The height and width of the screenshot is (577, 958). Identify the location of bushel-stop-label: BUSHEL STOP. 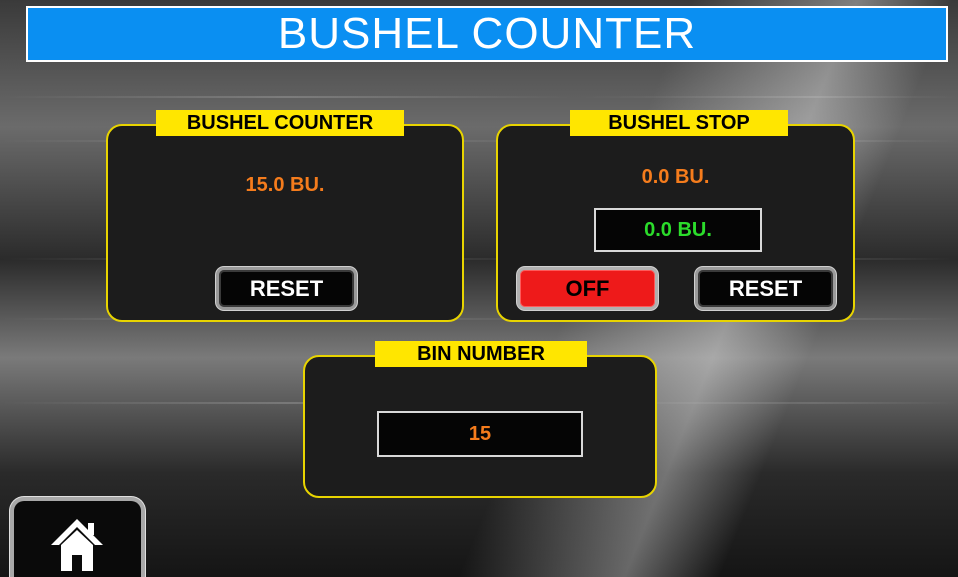
(679, 123).